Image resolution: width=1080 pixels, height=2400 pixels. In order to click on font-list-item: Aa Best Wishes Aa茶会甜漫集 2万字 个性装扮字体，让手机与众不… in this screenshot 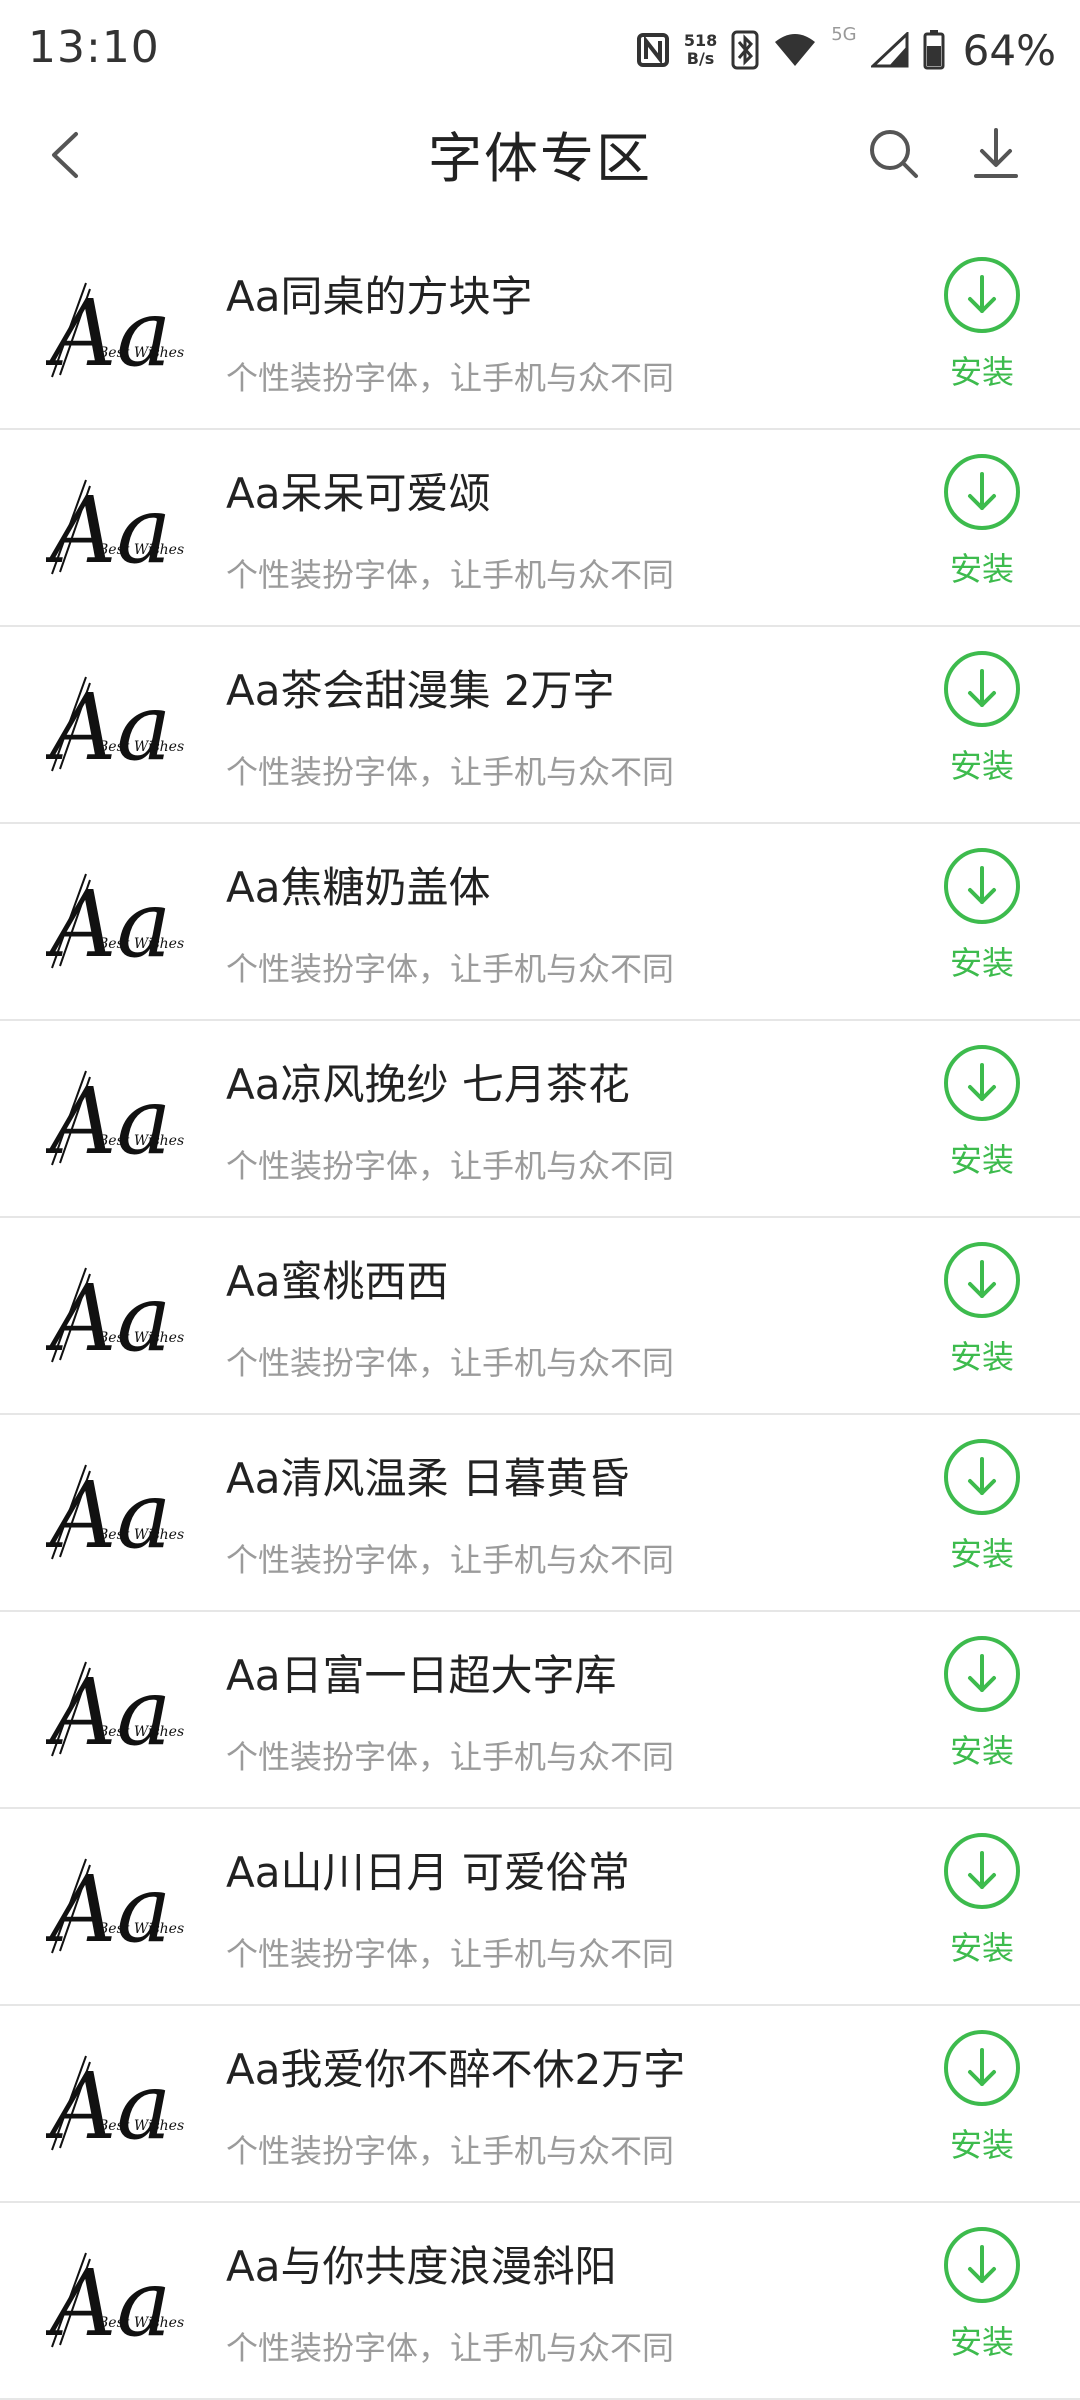, I will do `click(540, 725)`.